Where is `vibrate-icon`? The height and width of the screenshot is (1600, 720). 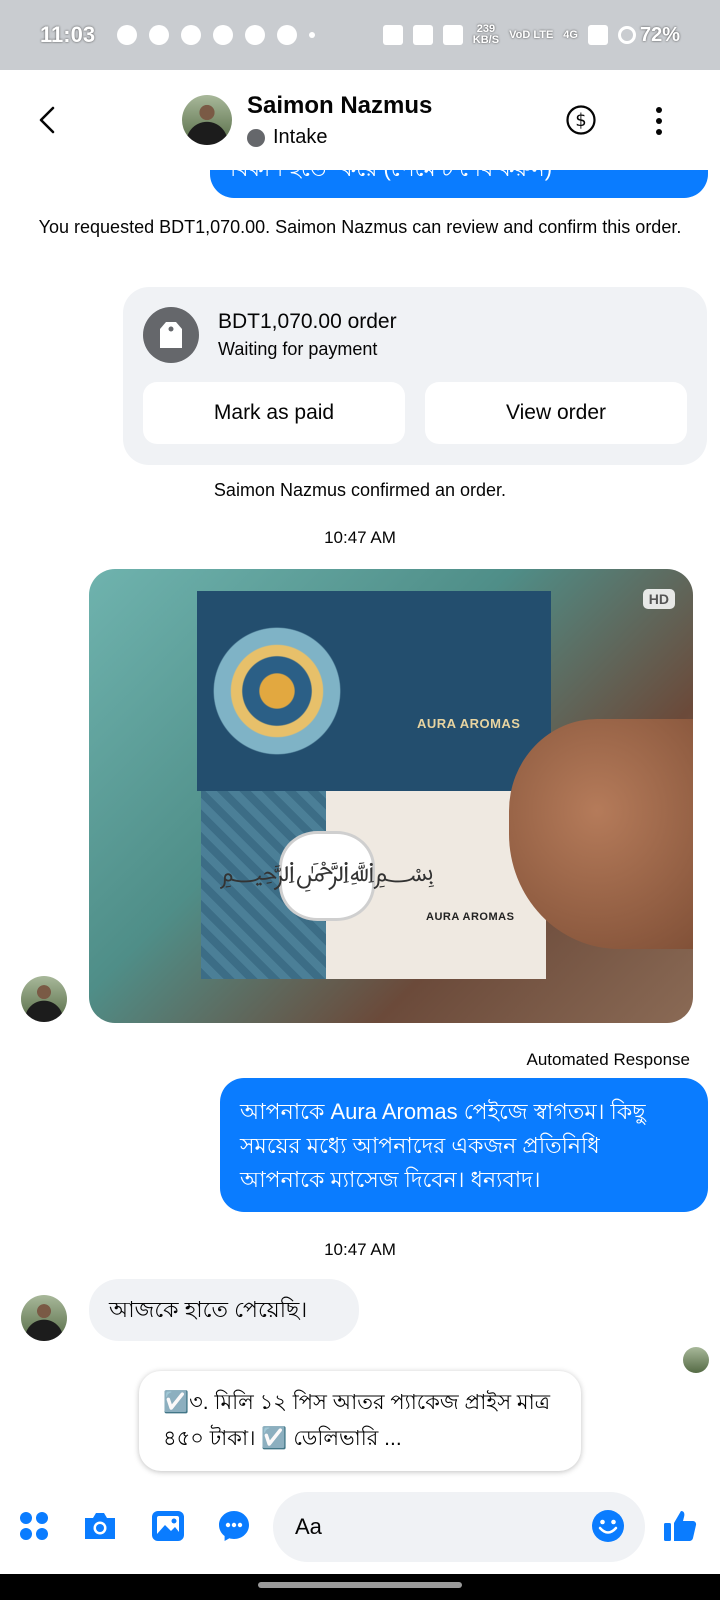 vibrate-icon is located at coordinates (452, 35).